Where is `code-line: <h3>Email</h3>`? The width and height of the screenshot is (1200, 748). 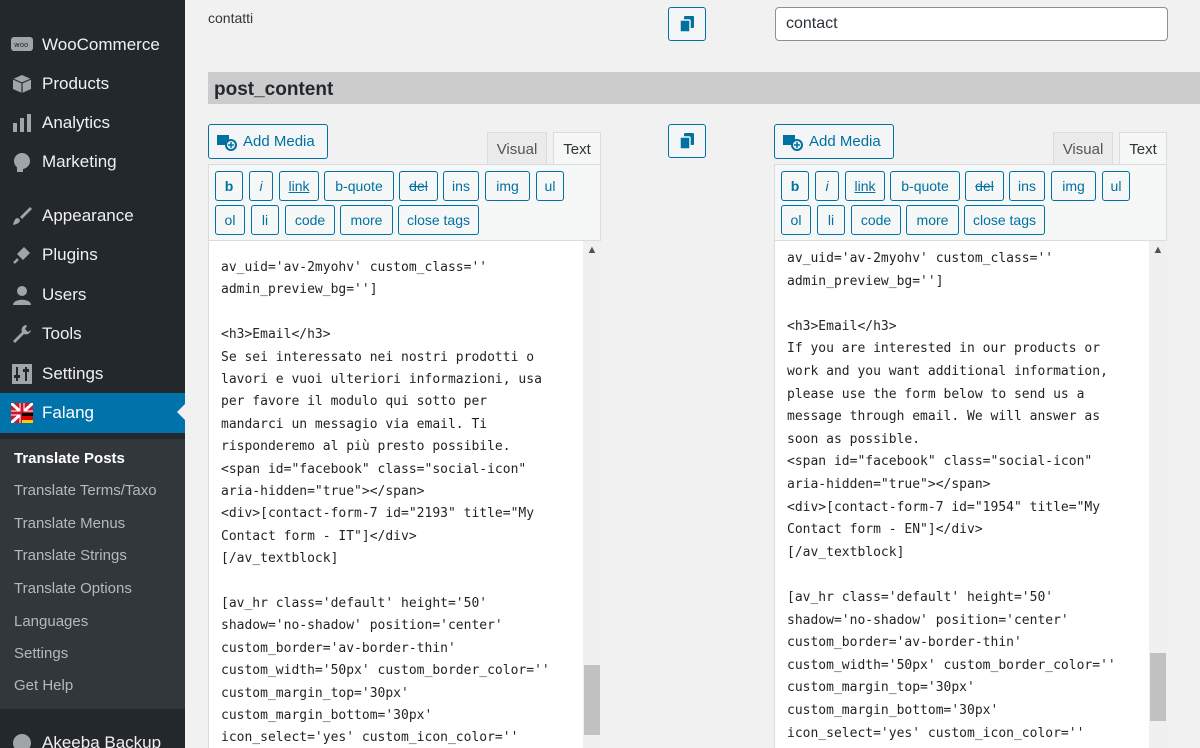
code-line: <h3>Email</h3> is located at coordinates (842, 326).